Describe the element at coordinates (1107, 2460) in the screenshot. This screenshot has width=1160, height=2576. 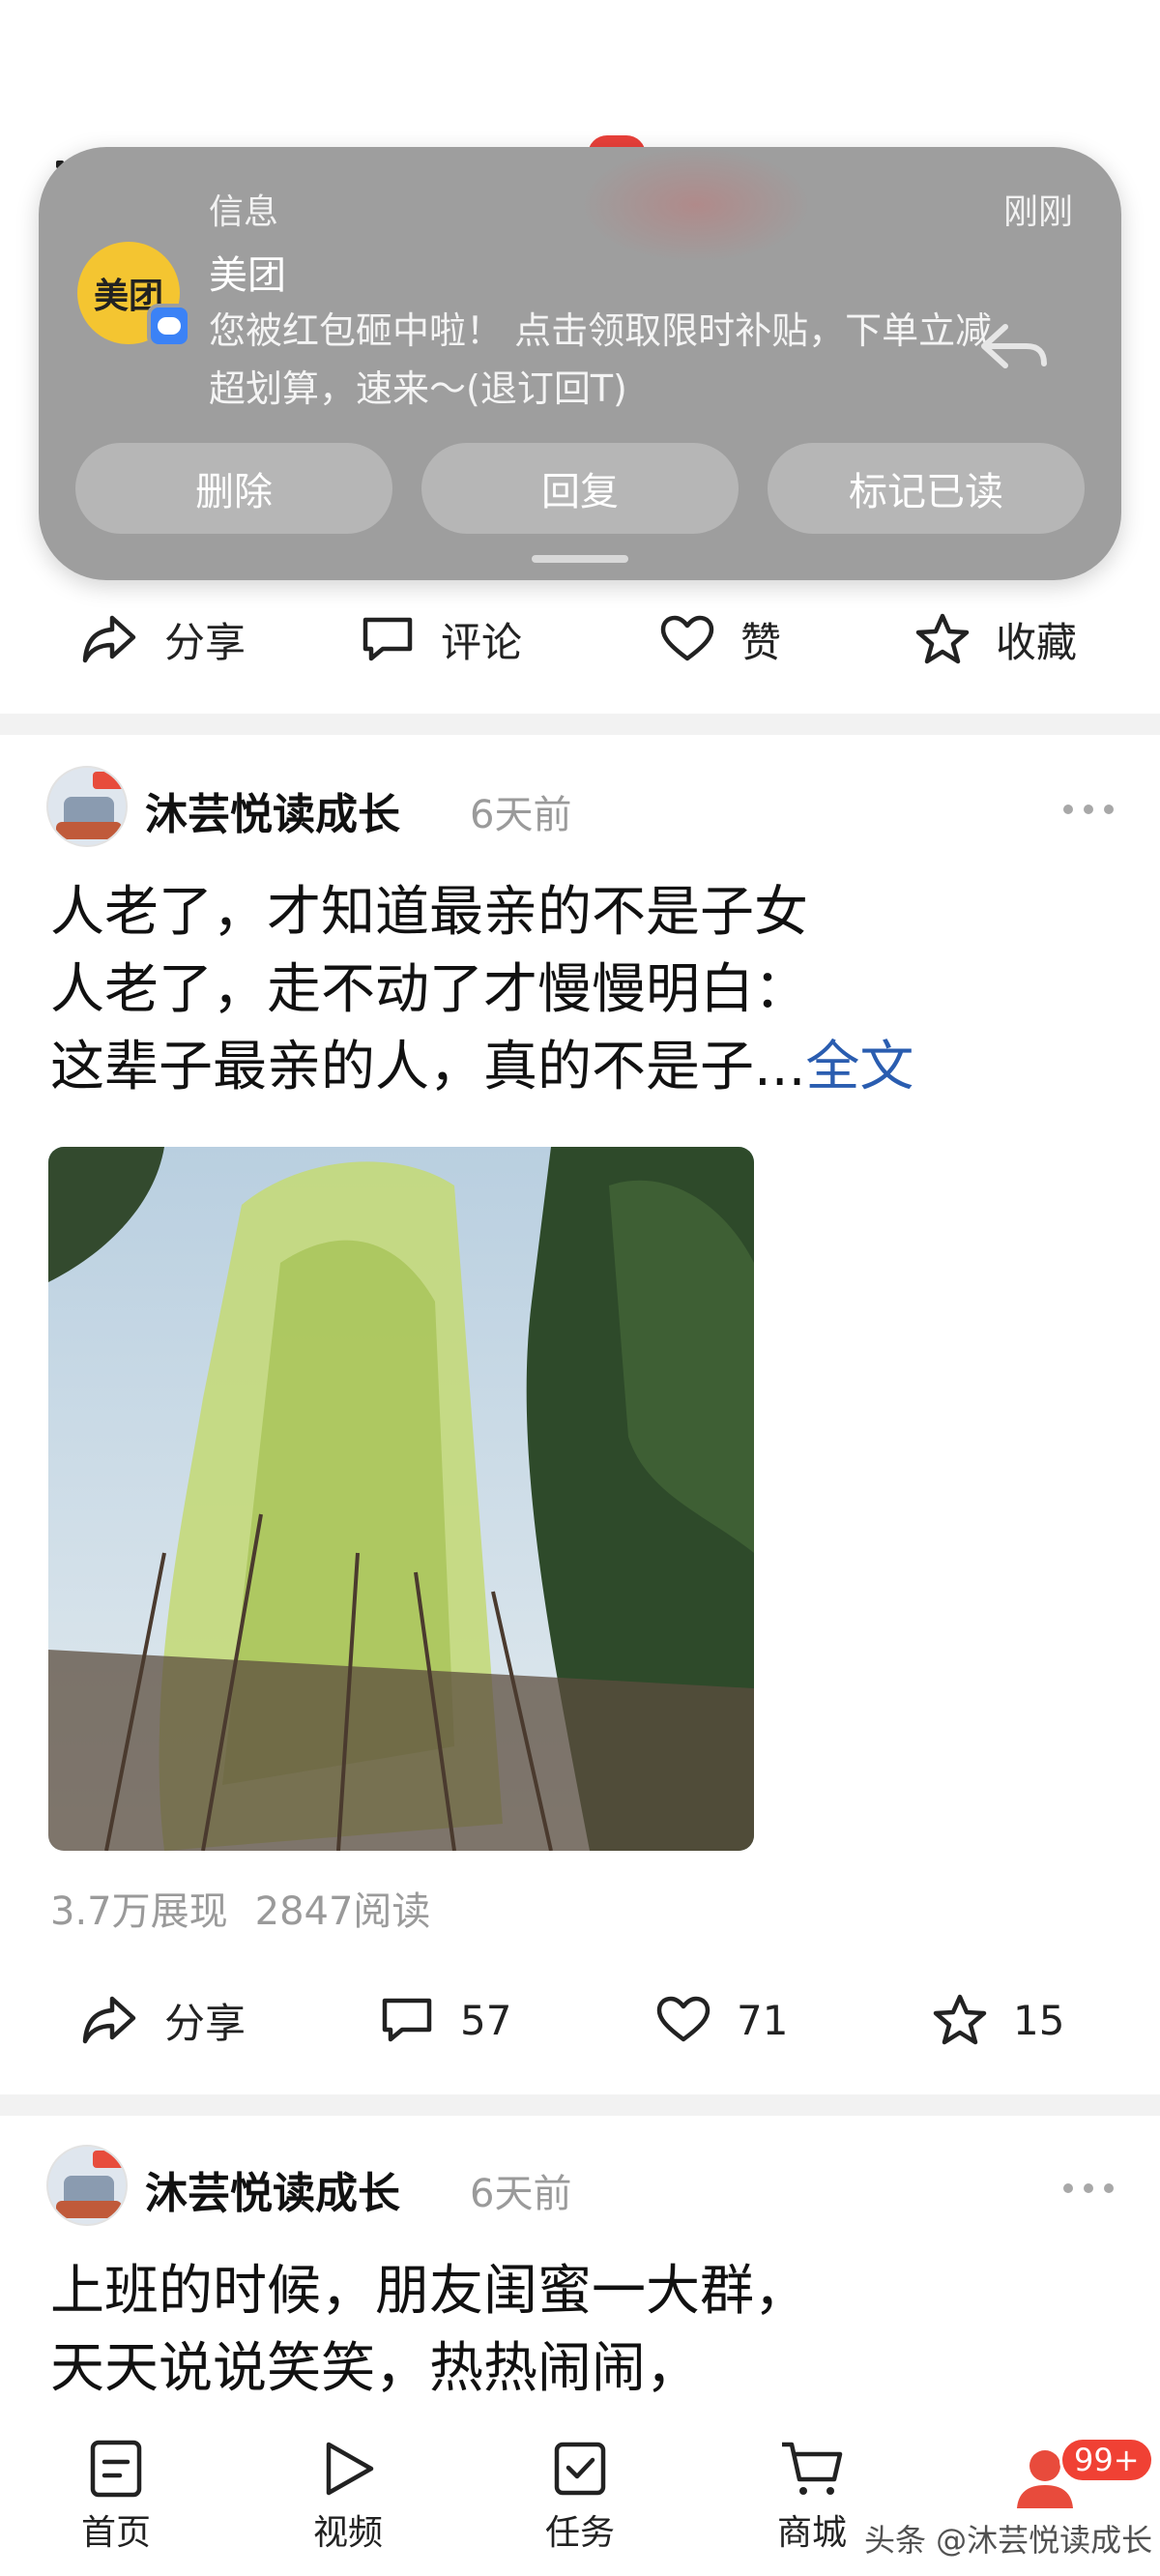
I see `notification-badge: 99+` at that location.